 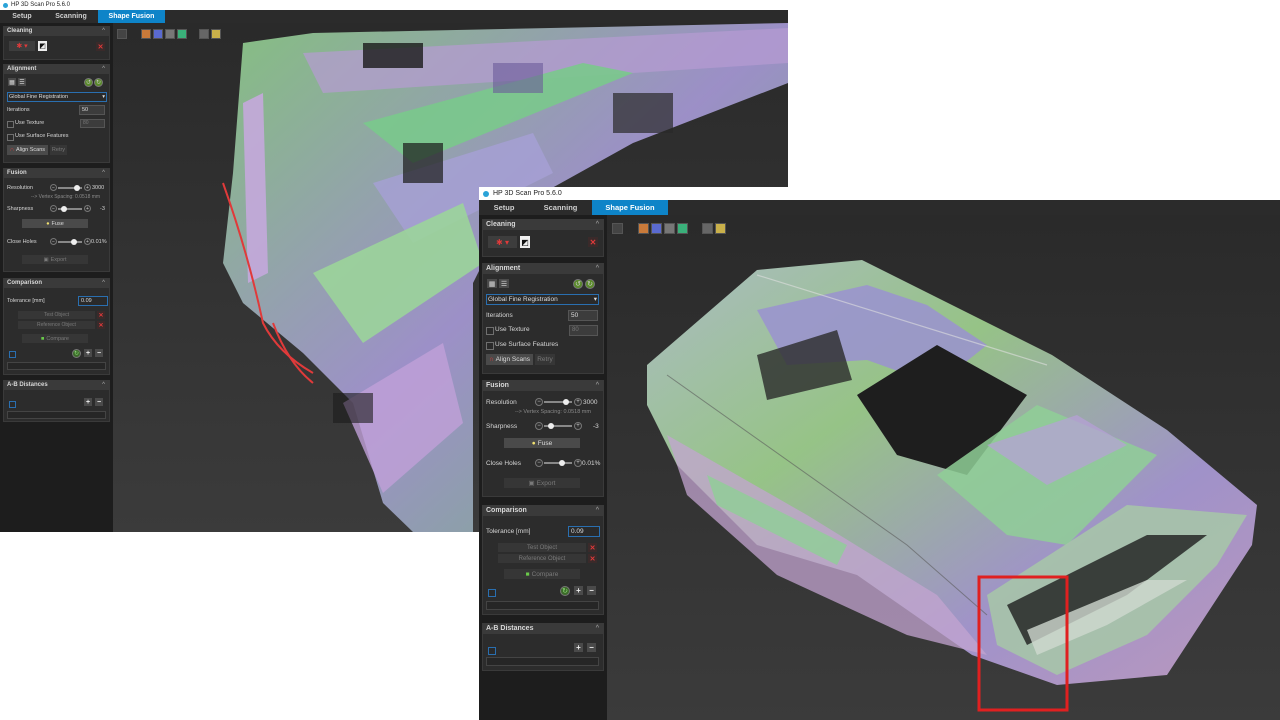 I want to click on close-holes-slider, so click(x=558, y=463).